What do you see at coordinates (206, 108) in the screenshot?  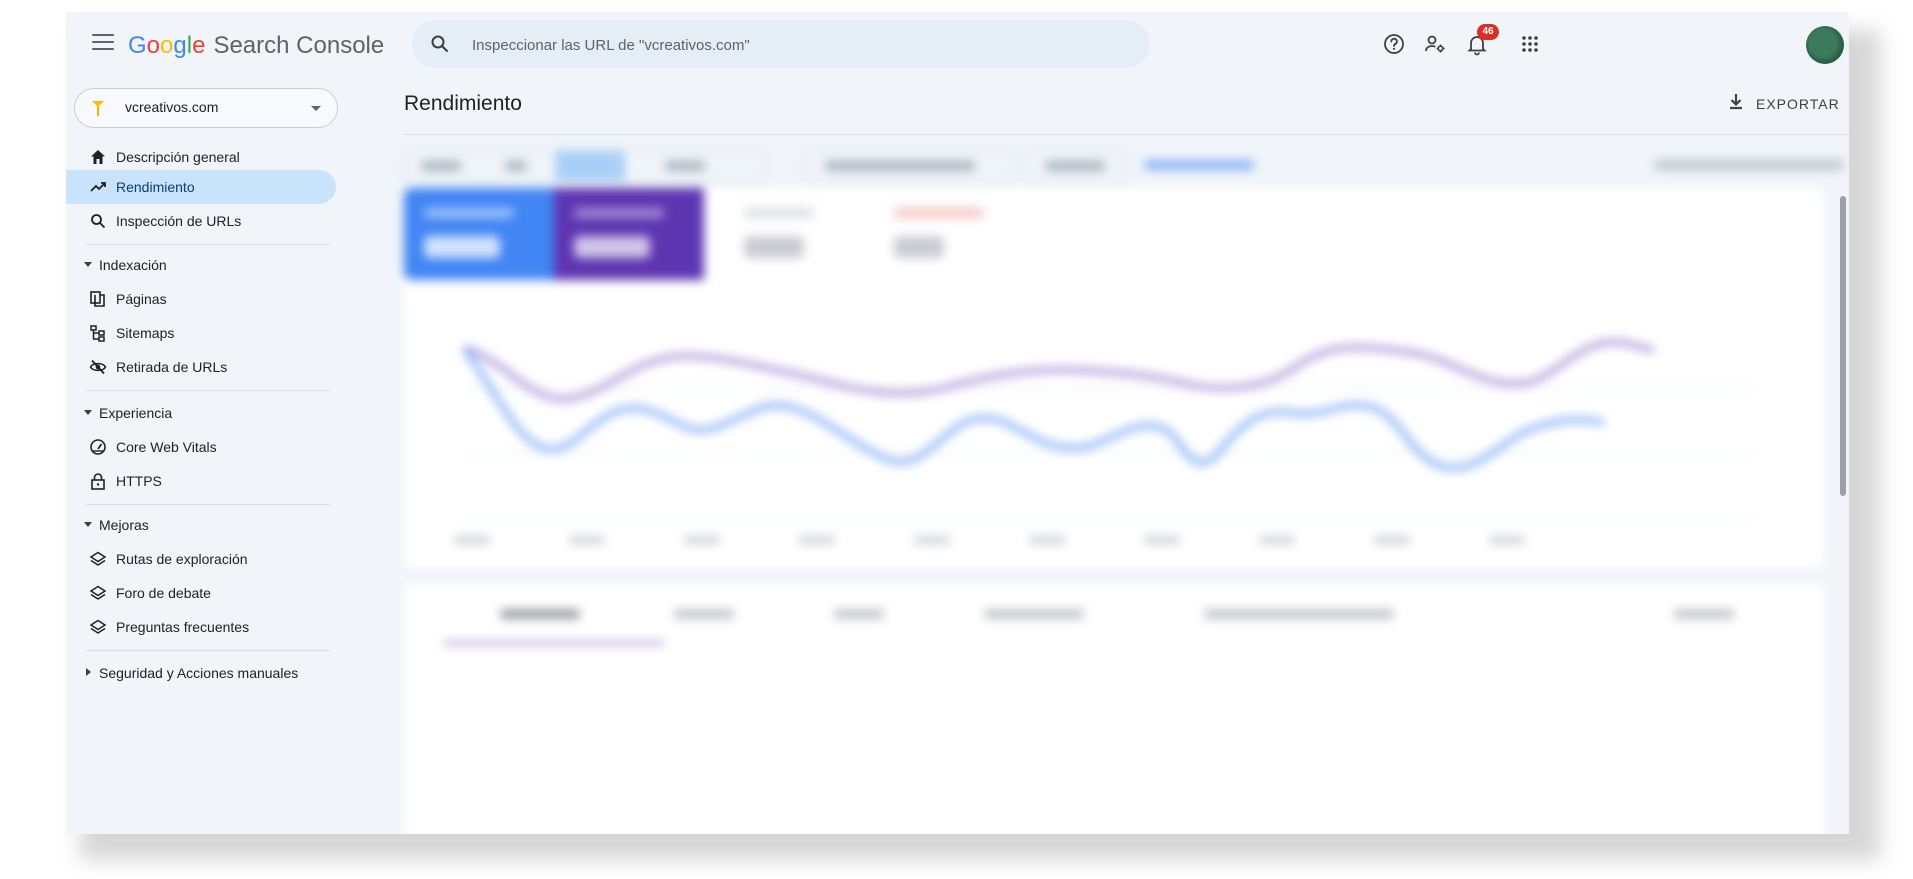 I see `property-selector: vcreativos.com` at bounding box center [206, 108].